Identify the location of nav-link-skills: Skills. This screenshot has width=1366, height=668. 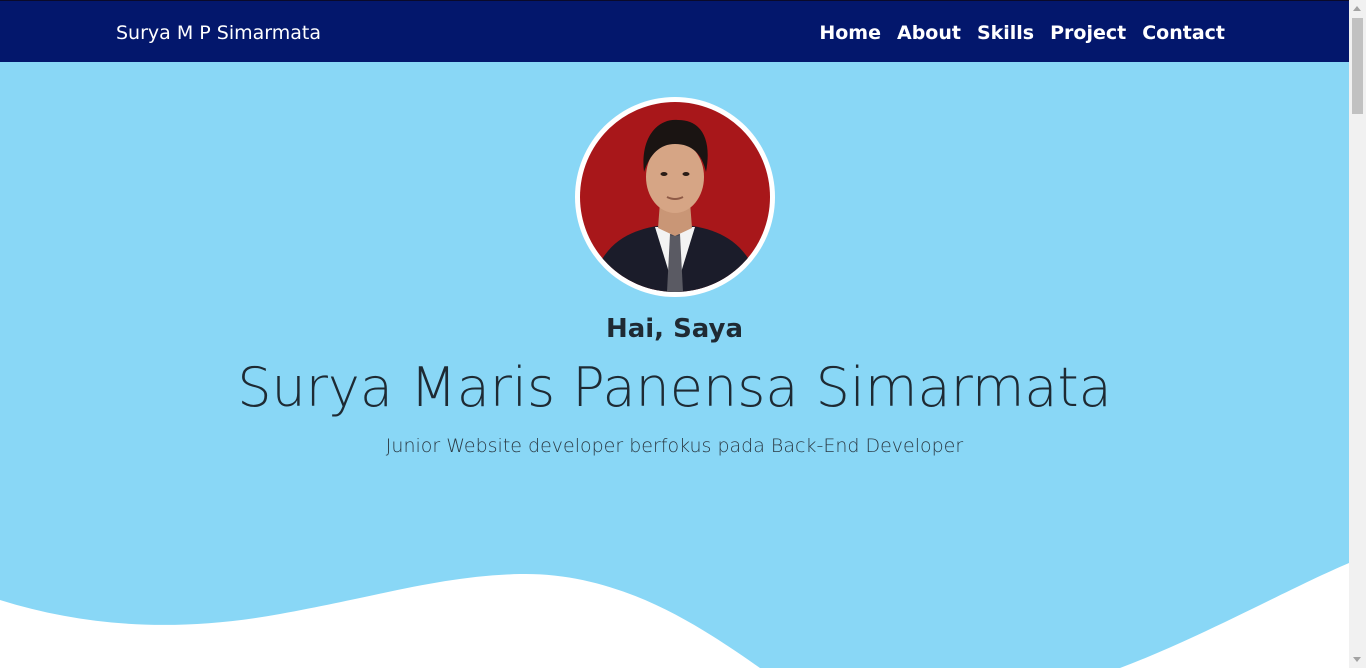
(1005, 33).